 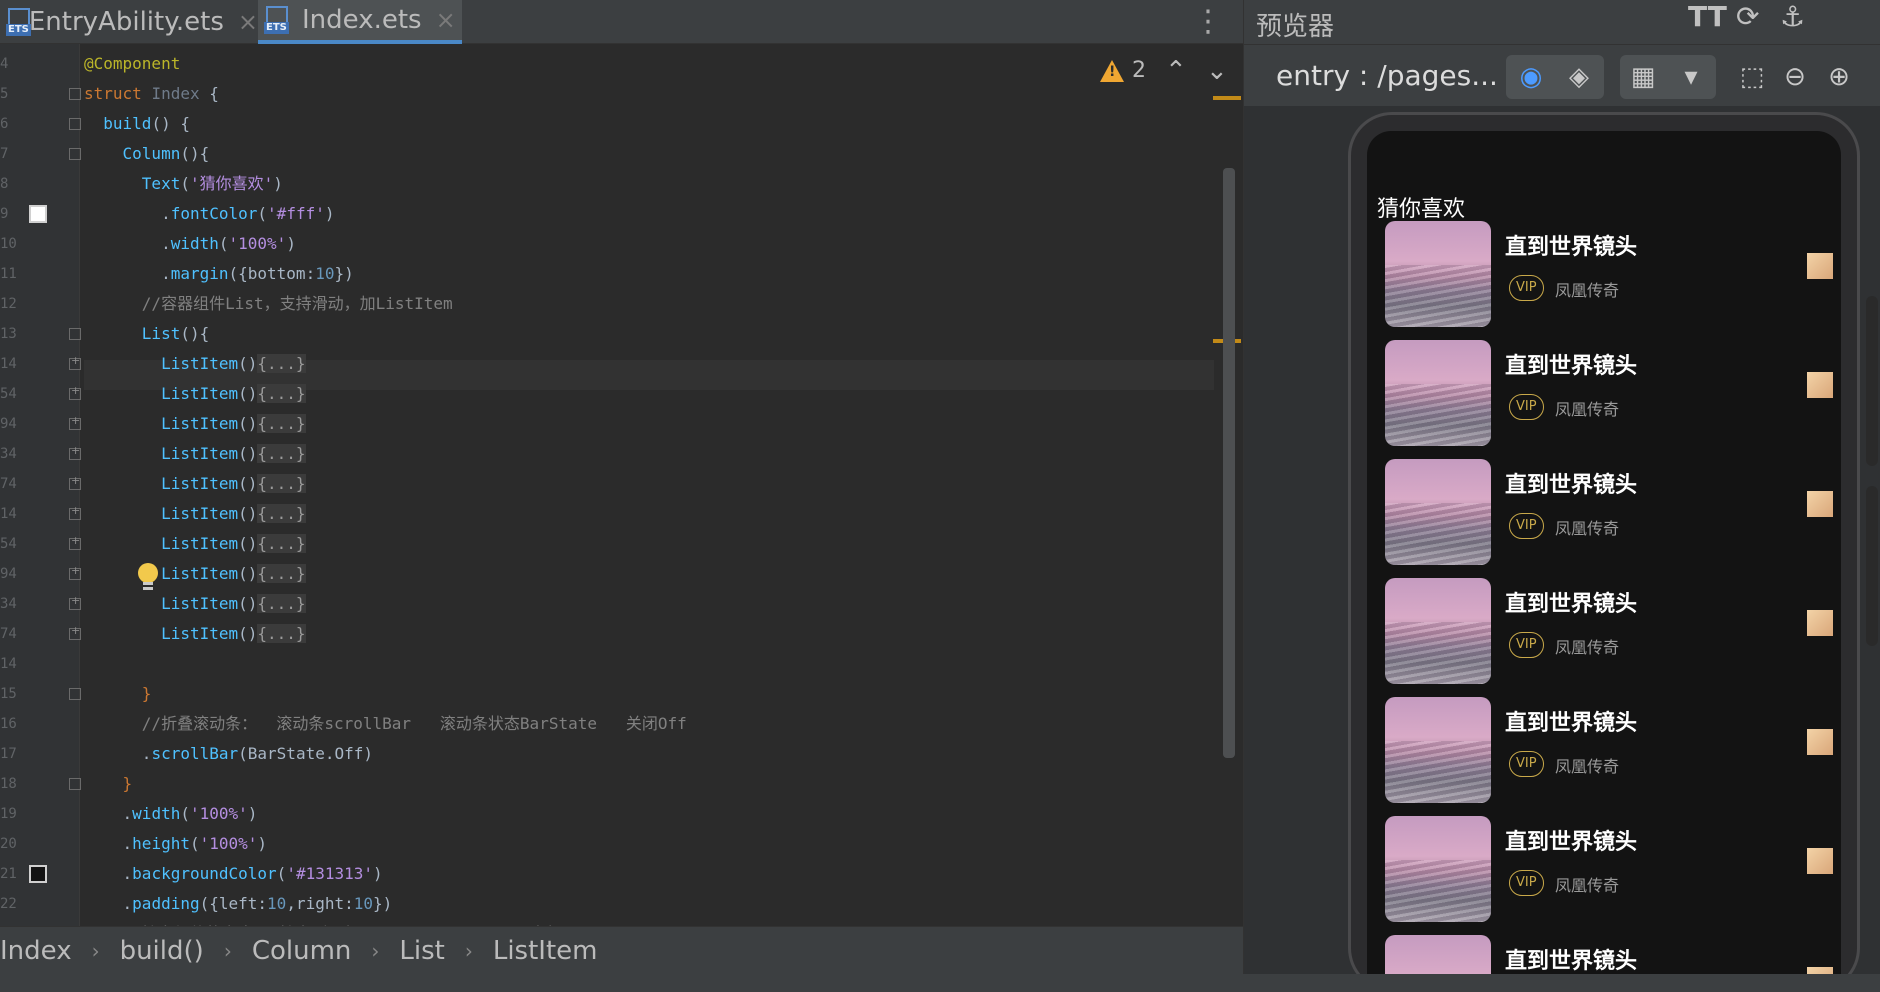 What do you see at coordinates (468, 950) in the screenshot?
I see `chevron-right-icon: ›` at bounding box center [468, 950].